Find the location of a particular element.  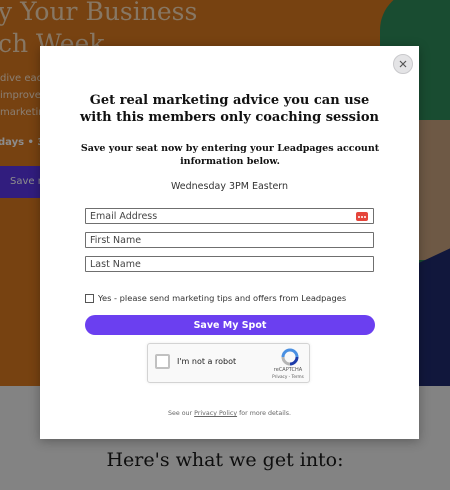

privacy-note: See our Privacy Policy for more details. is located at coordinates (229, 413).